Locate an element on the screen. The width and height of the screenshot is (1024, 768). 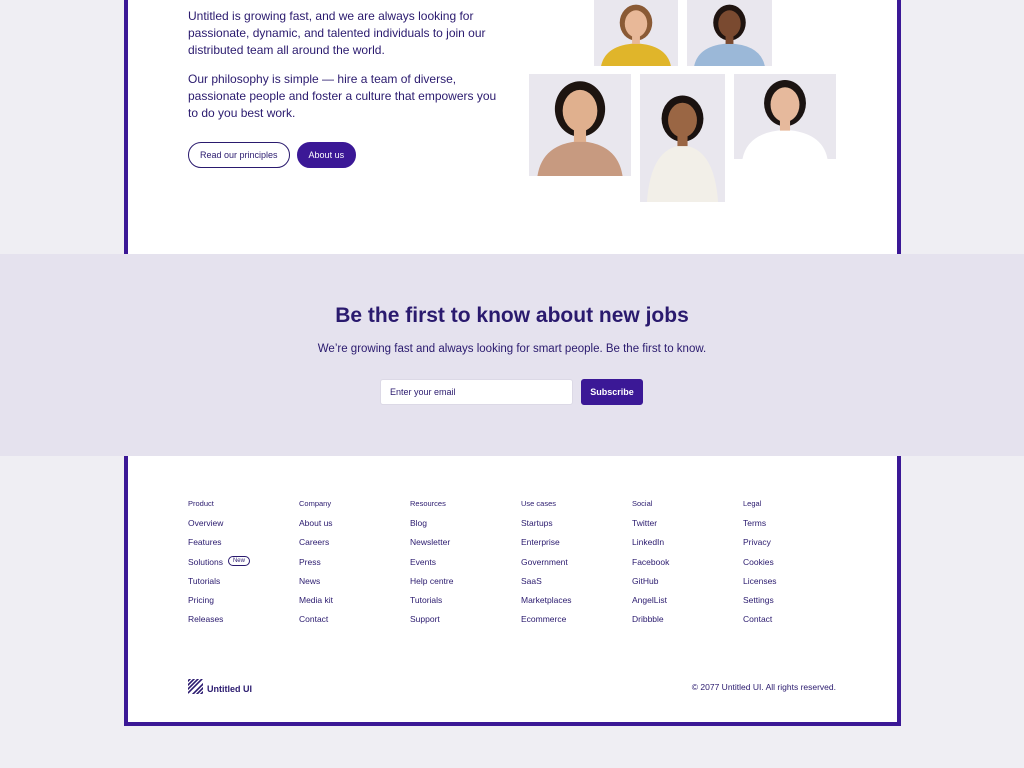
footer-link-label: Features is located at coordinates (205, 542).